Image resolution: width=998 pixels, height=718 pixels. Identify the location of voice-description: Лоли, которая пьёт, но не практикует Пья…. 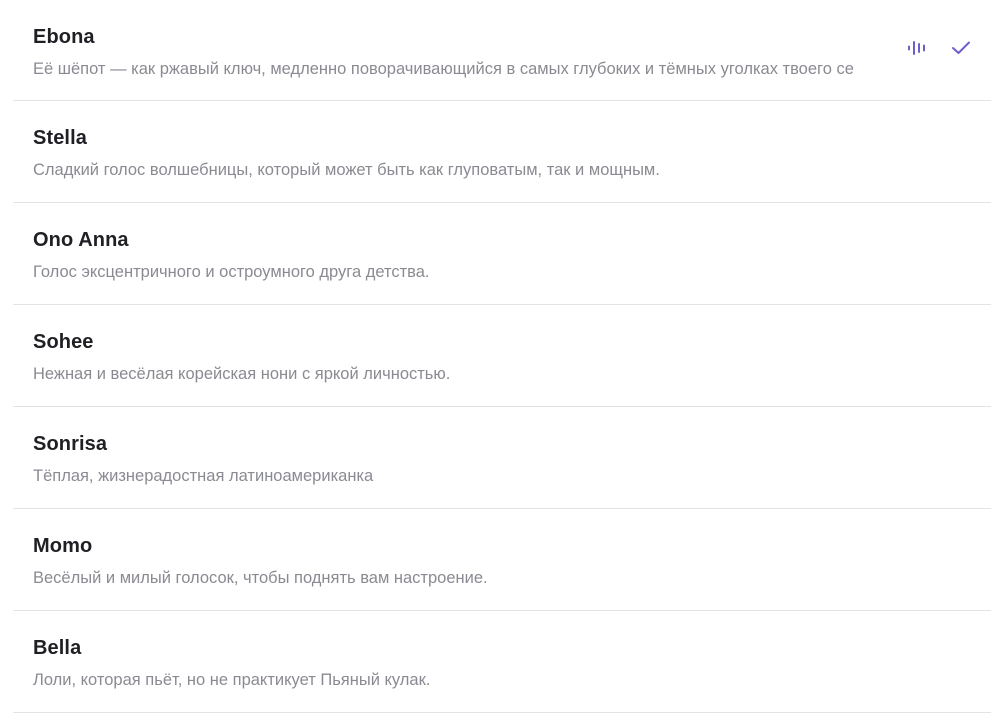
(232, 680).